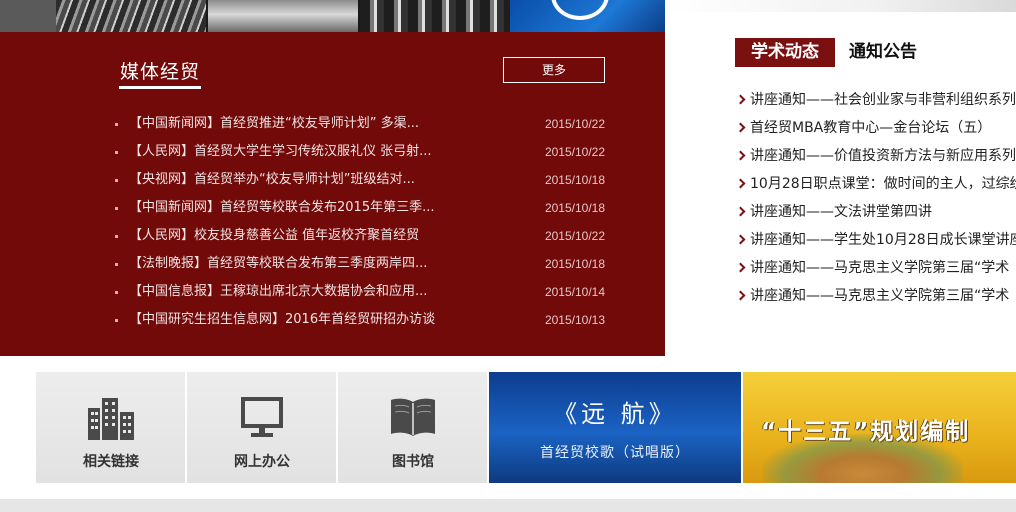 The height and width of the screenshot is (512, 1016). I want to click on footer-divider, so click(508, 505).